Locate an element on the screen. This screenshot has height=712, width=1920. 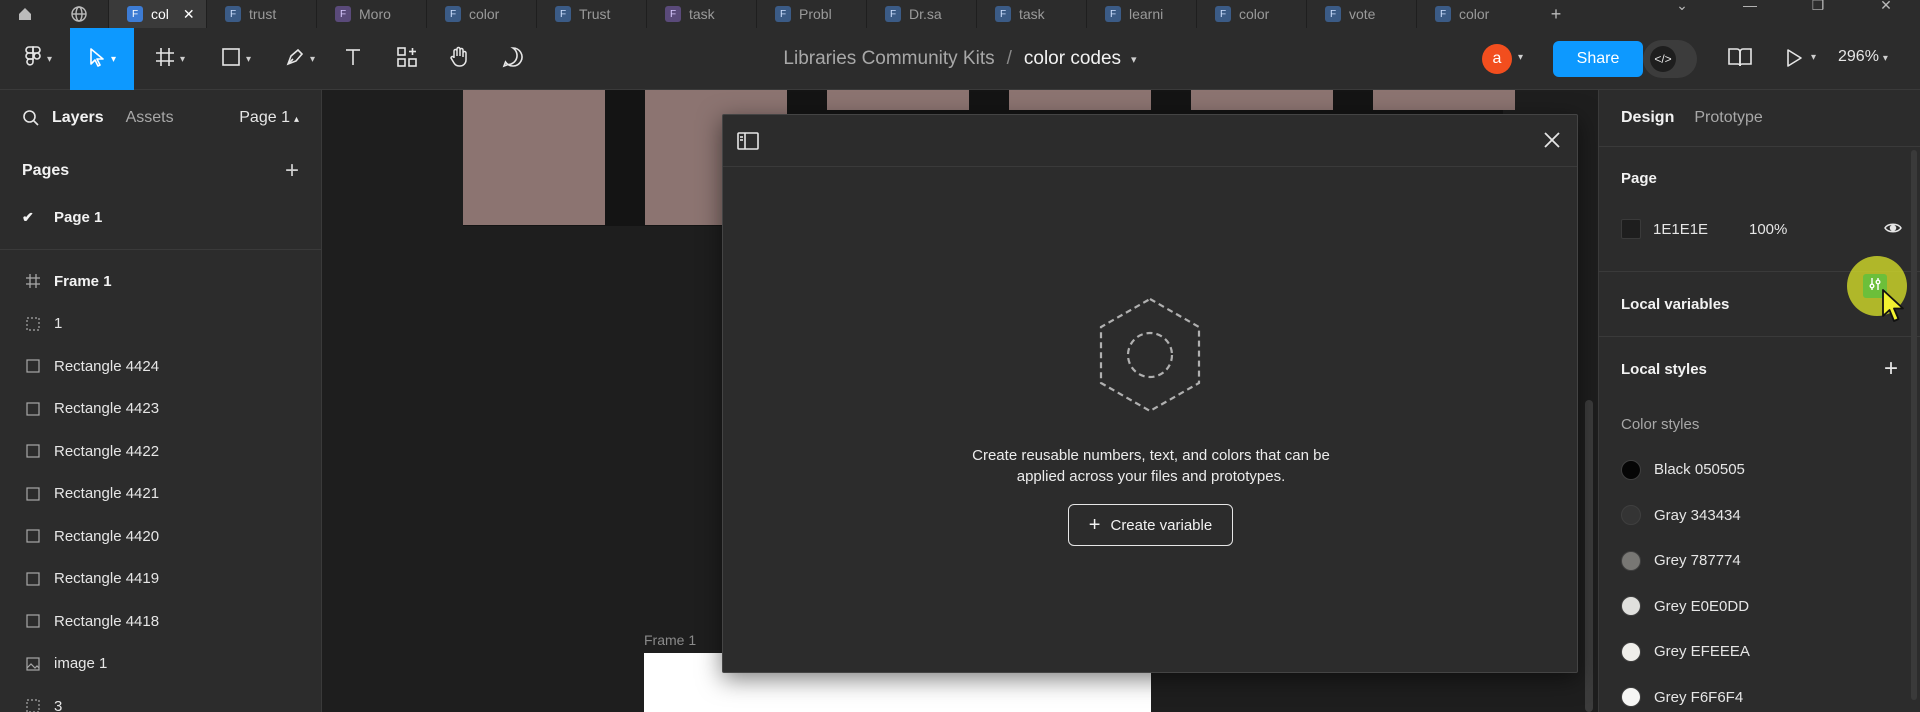
canvas-scrollbar is located at coordinates (1589, 556).